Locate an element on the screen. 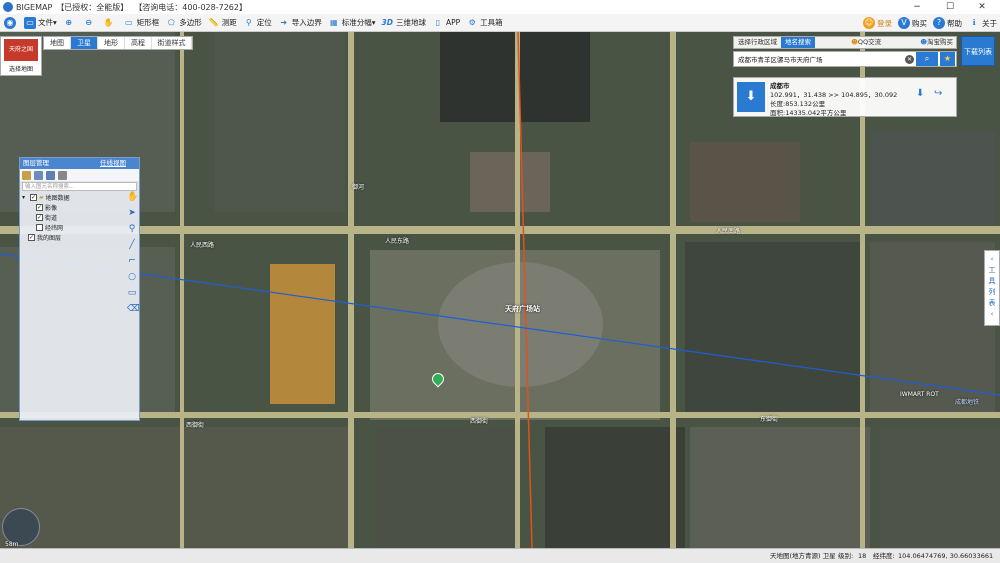  locate-button: ⚲ 定位 is located at coordinates (257, 23).